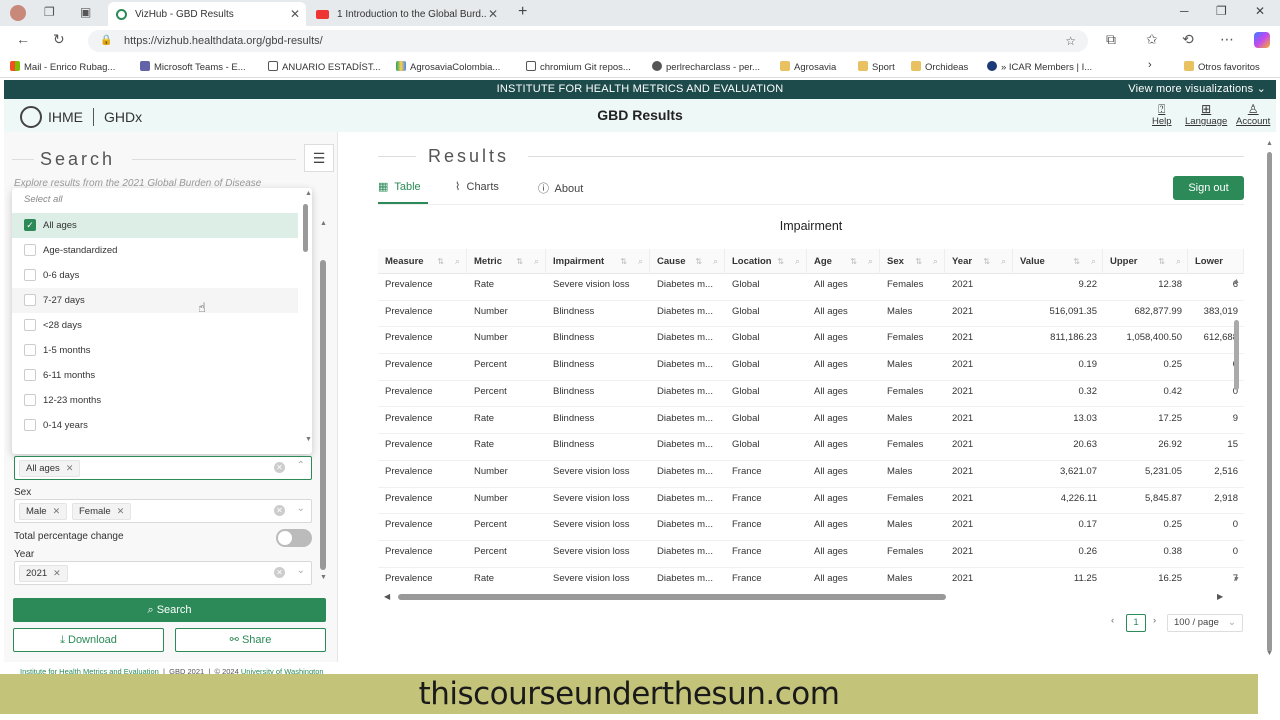 This screenshot has height=720, width=1280. Describe the element at coordinates (43, 199) in the screenshot. I see `select-all-option: Select all` at that location.